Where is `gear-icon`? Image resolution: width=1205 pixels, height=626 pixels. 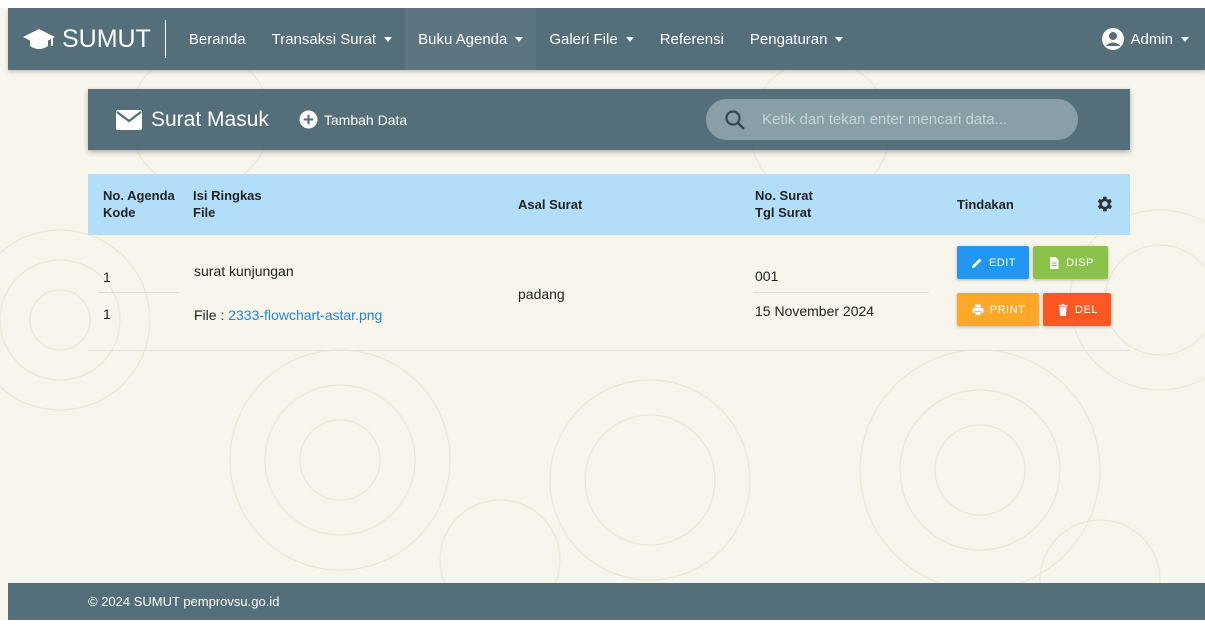 gear-icon is located at coordinates (1104, 204).